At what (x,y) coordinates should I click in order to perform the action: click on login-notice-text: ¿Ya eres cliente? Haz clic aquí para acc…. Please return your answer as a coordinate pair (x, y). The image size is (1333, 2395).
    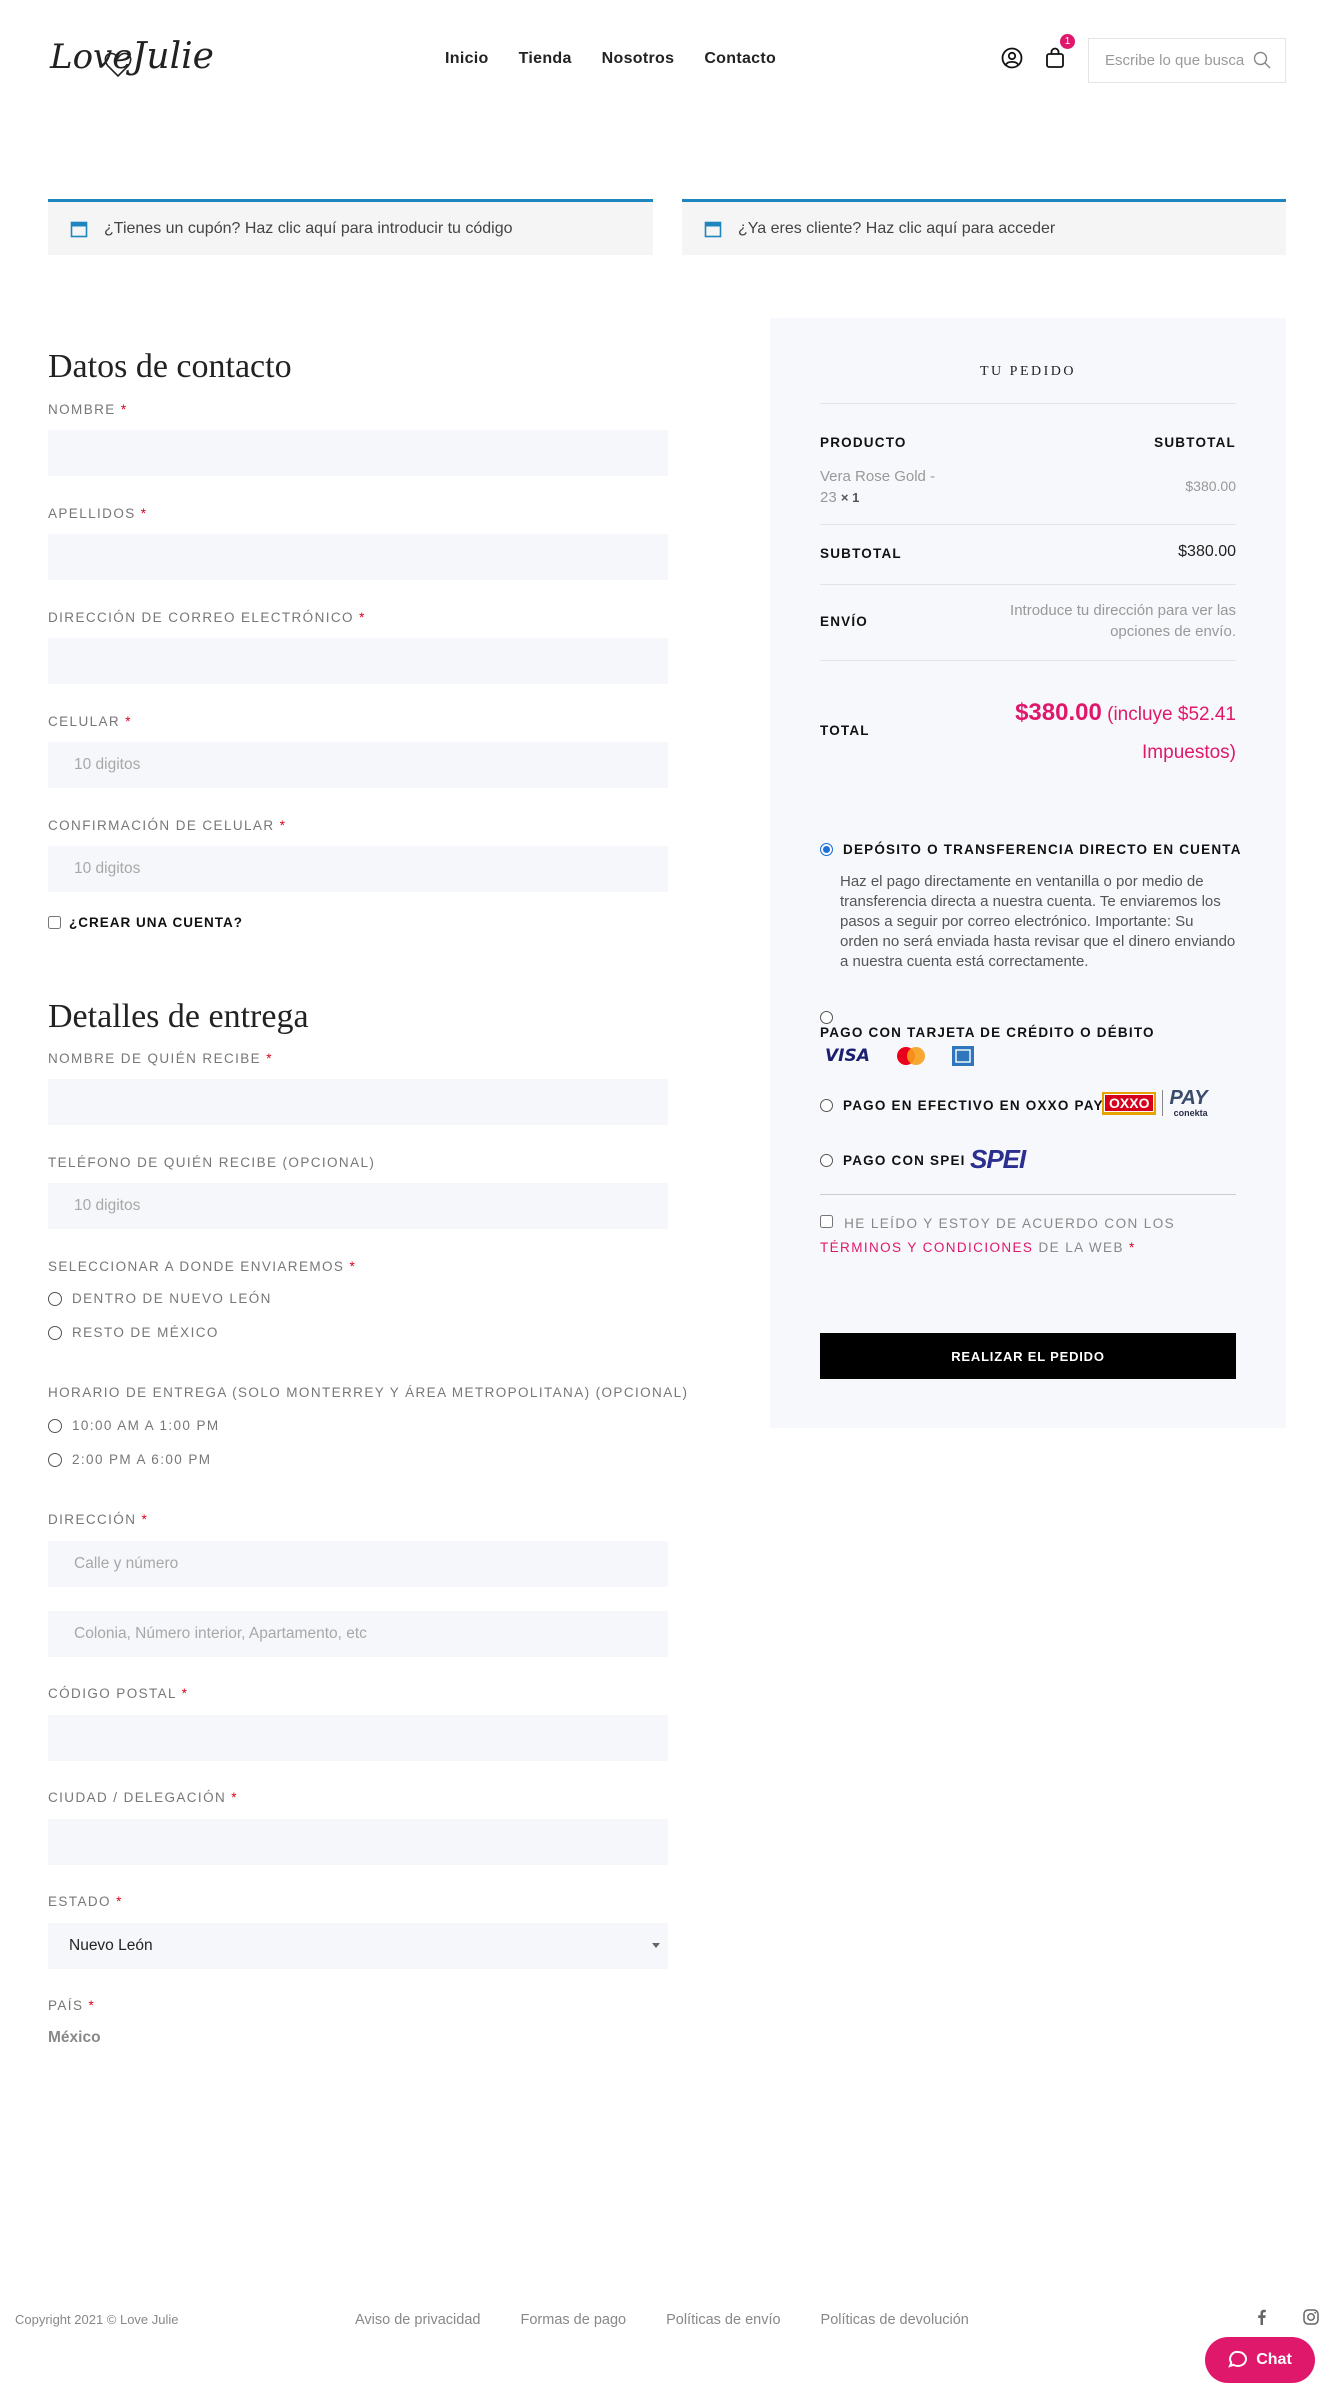
    Looking at the image, I should click on (897, 228).